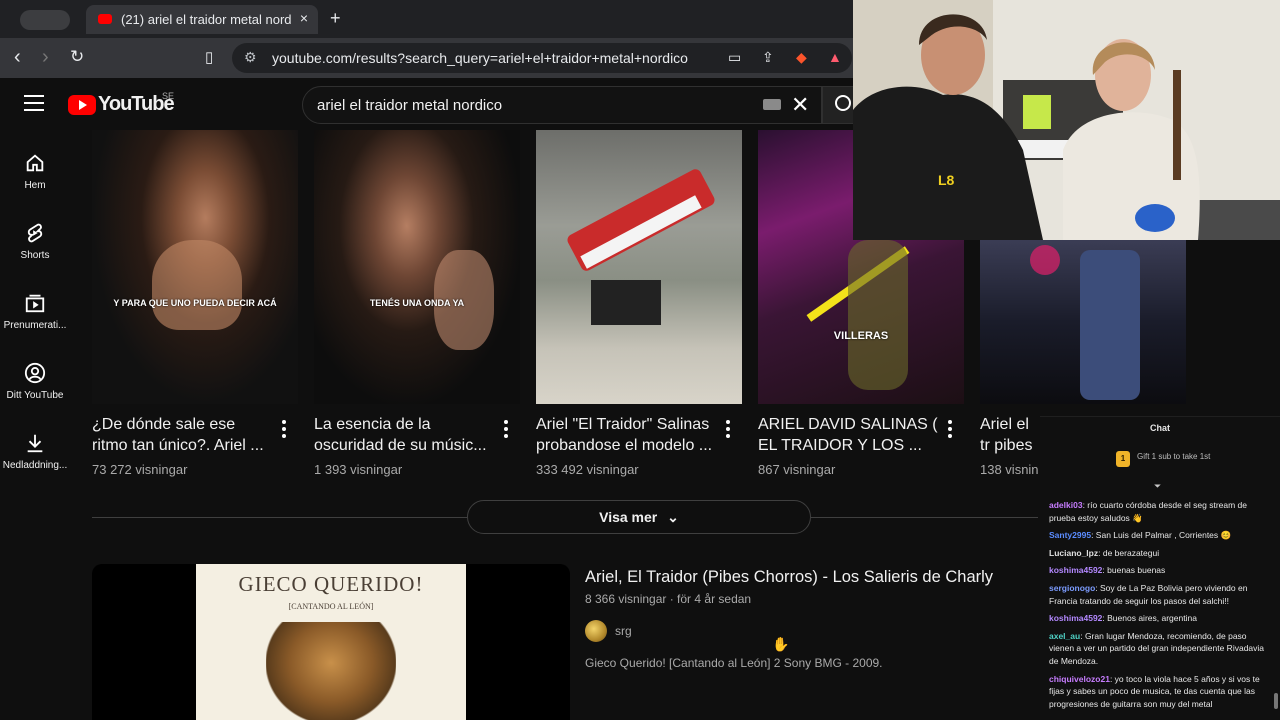 This screenshot has height=720, width=1280. What do you see at coordinates (768, 57) in the screenshot?
I see `share-icon: ⇪` at bounding box center [768, 57].